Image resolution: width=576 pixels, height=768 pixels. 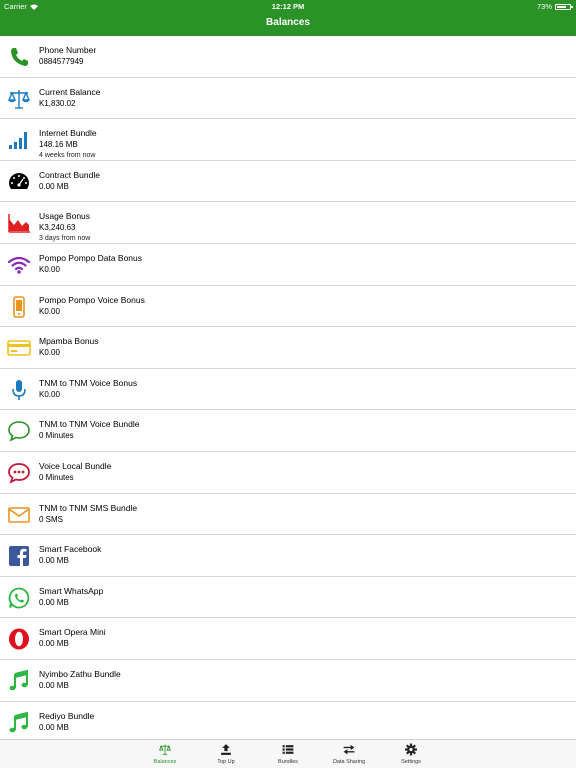 I want to click on tab-label: Data Sharing, so click(x=349, y=762).